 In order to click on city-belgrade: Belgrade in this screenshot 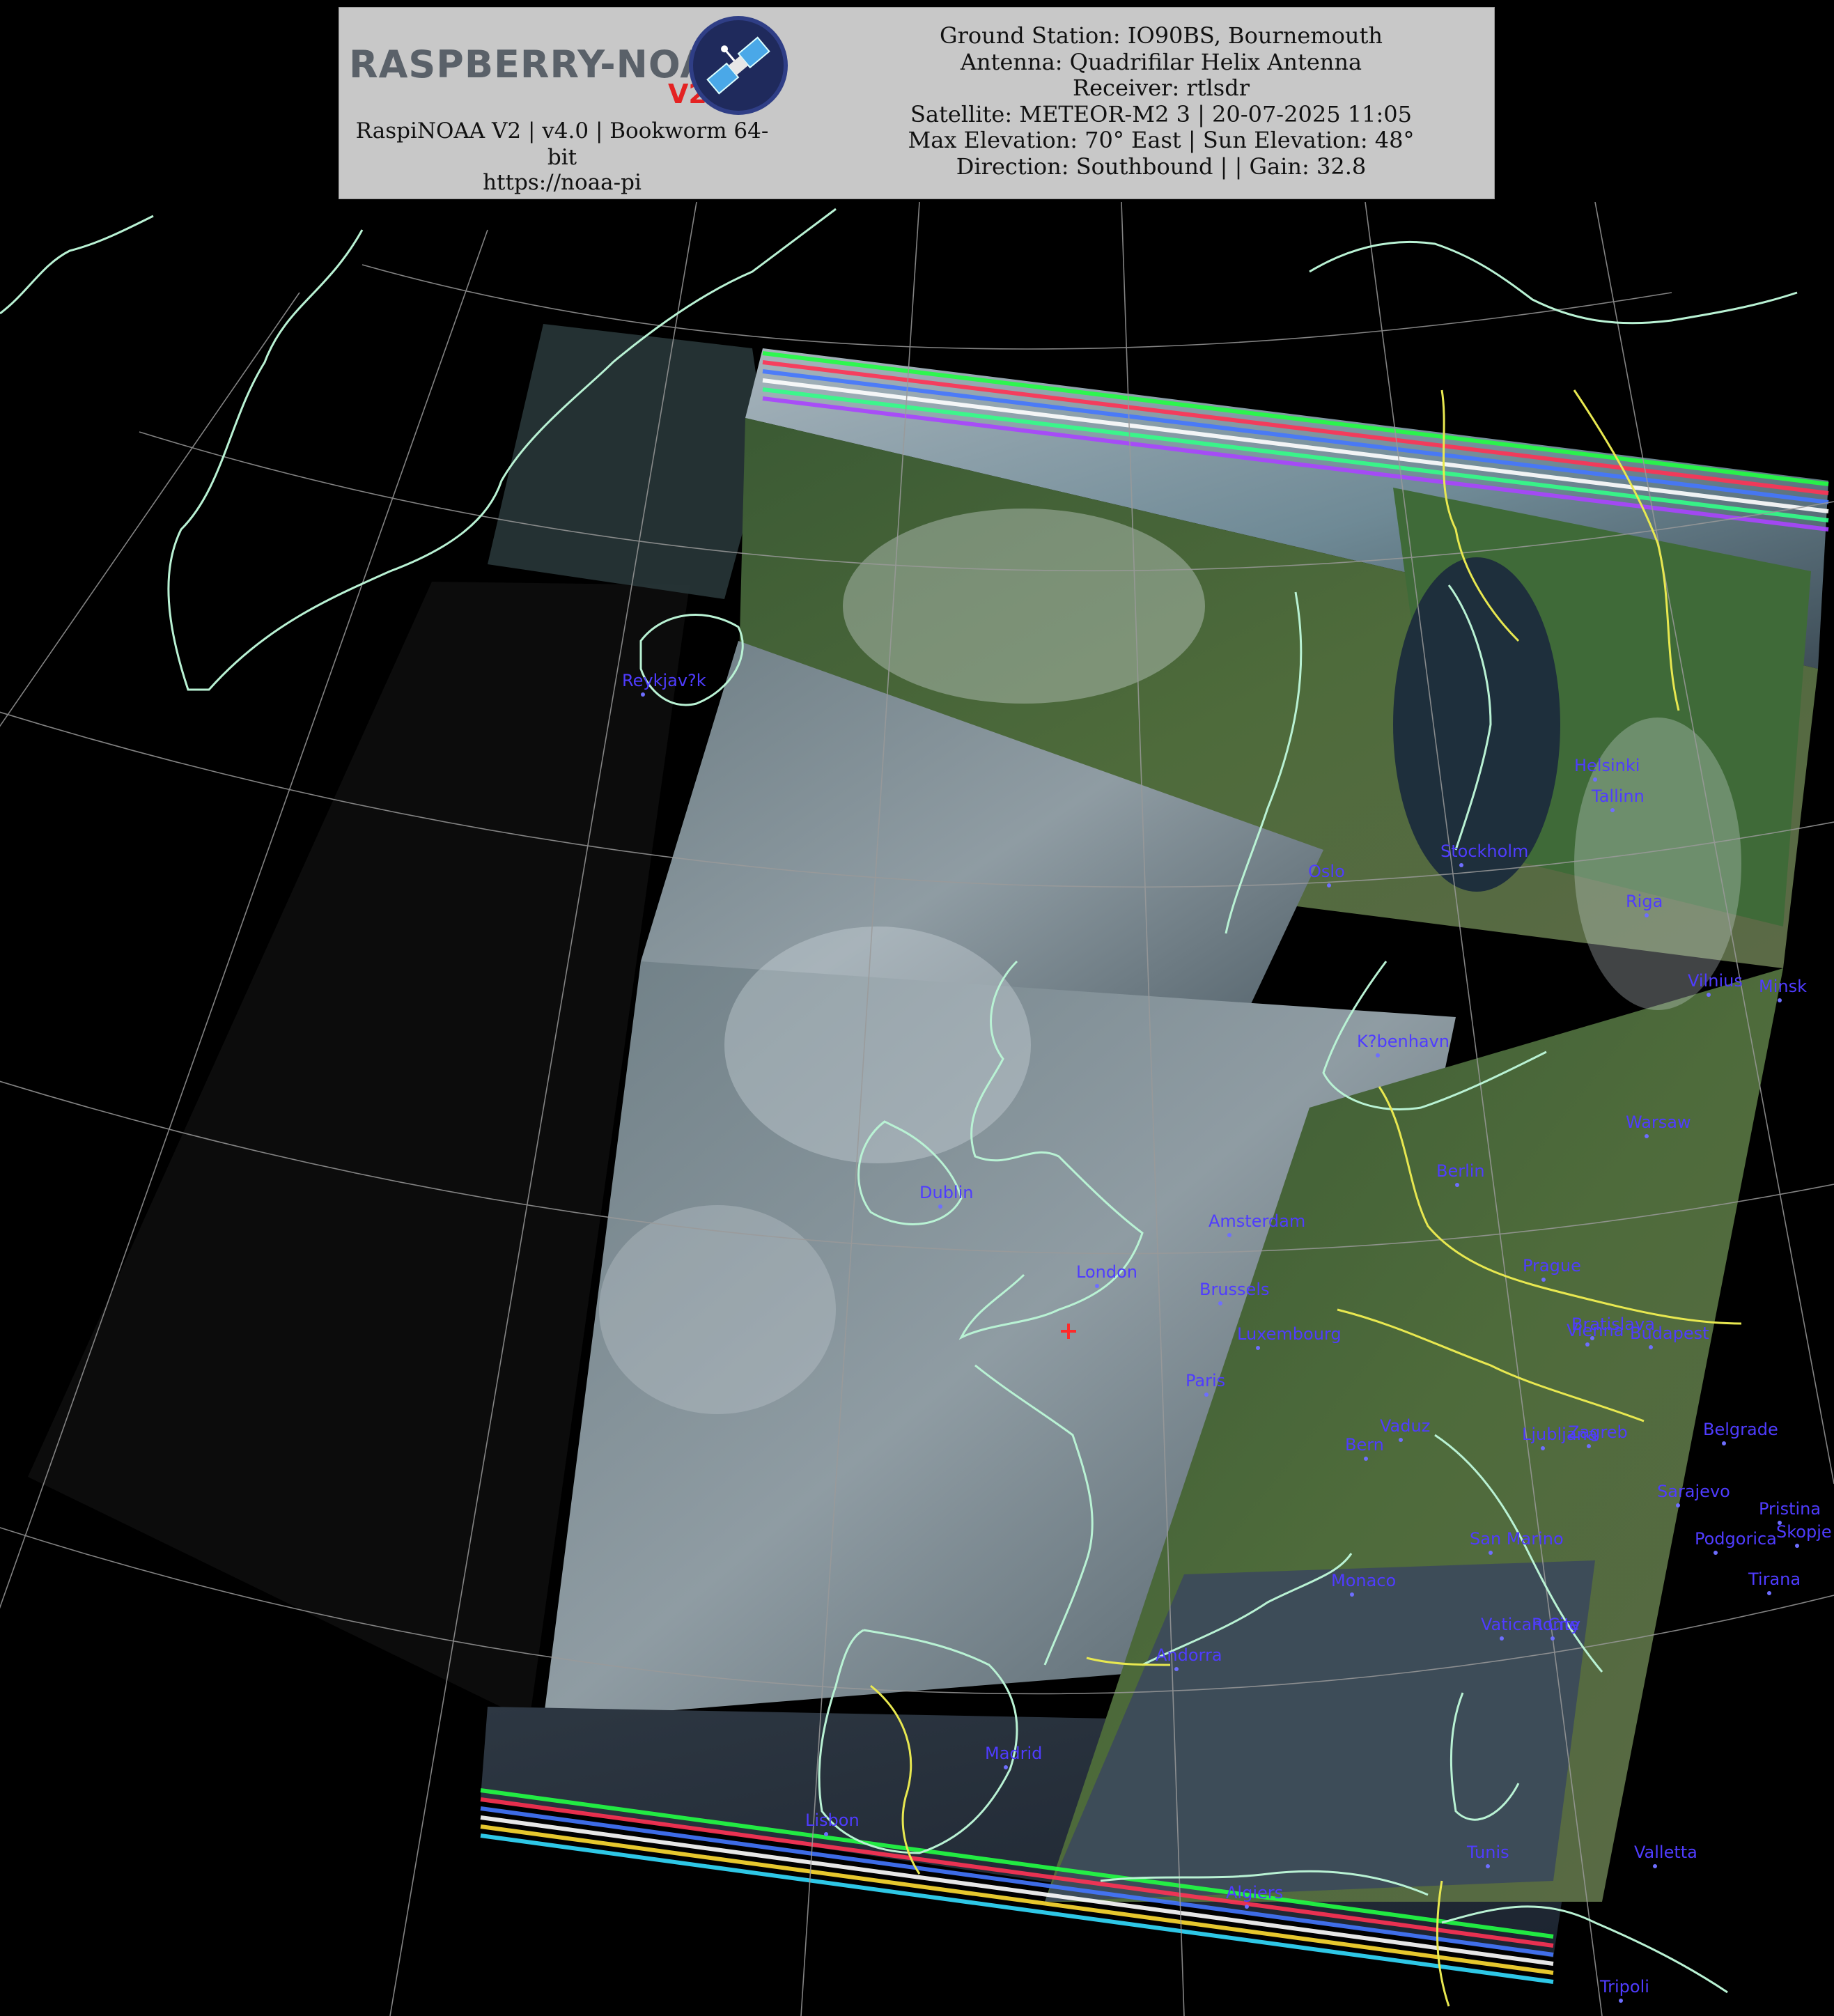, I will do `click(1740, 1432)`.